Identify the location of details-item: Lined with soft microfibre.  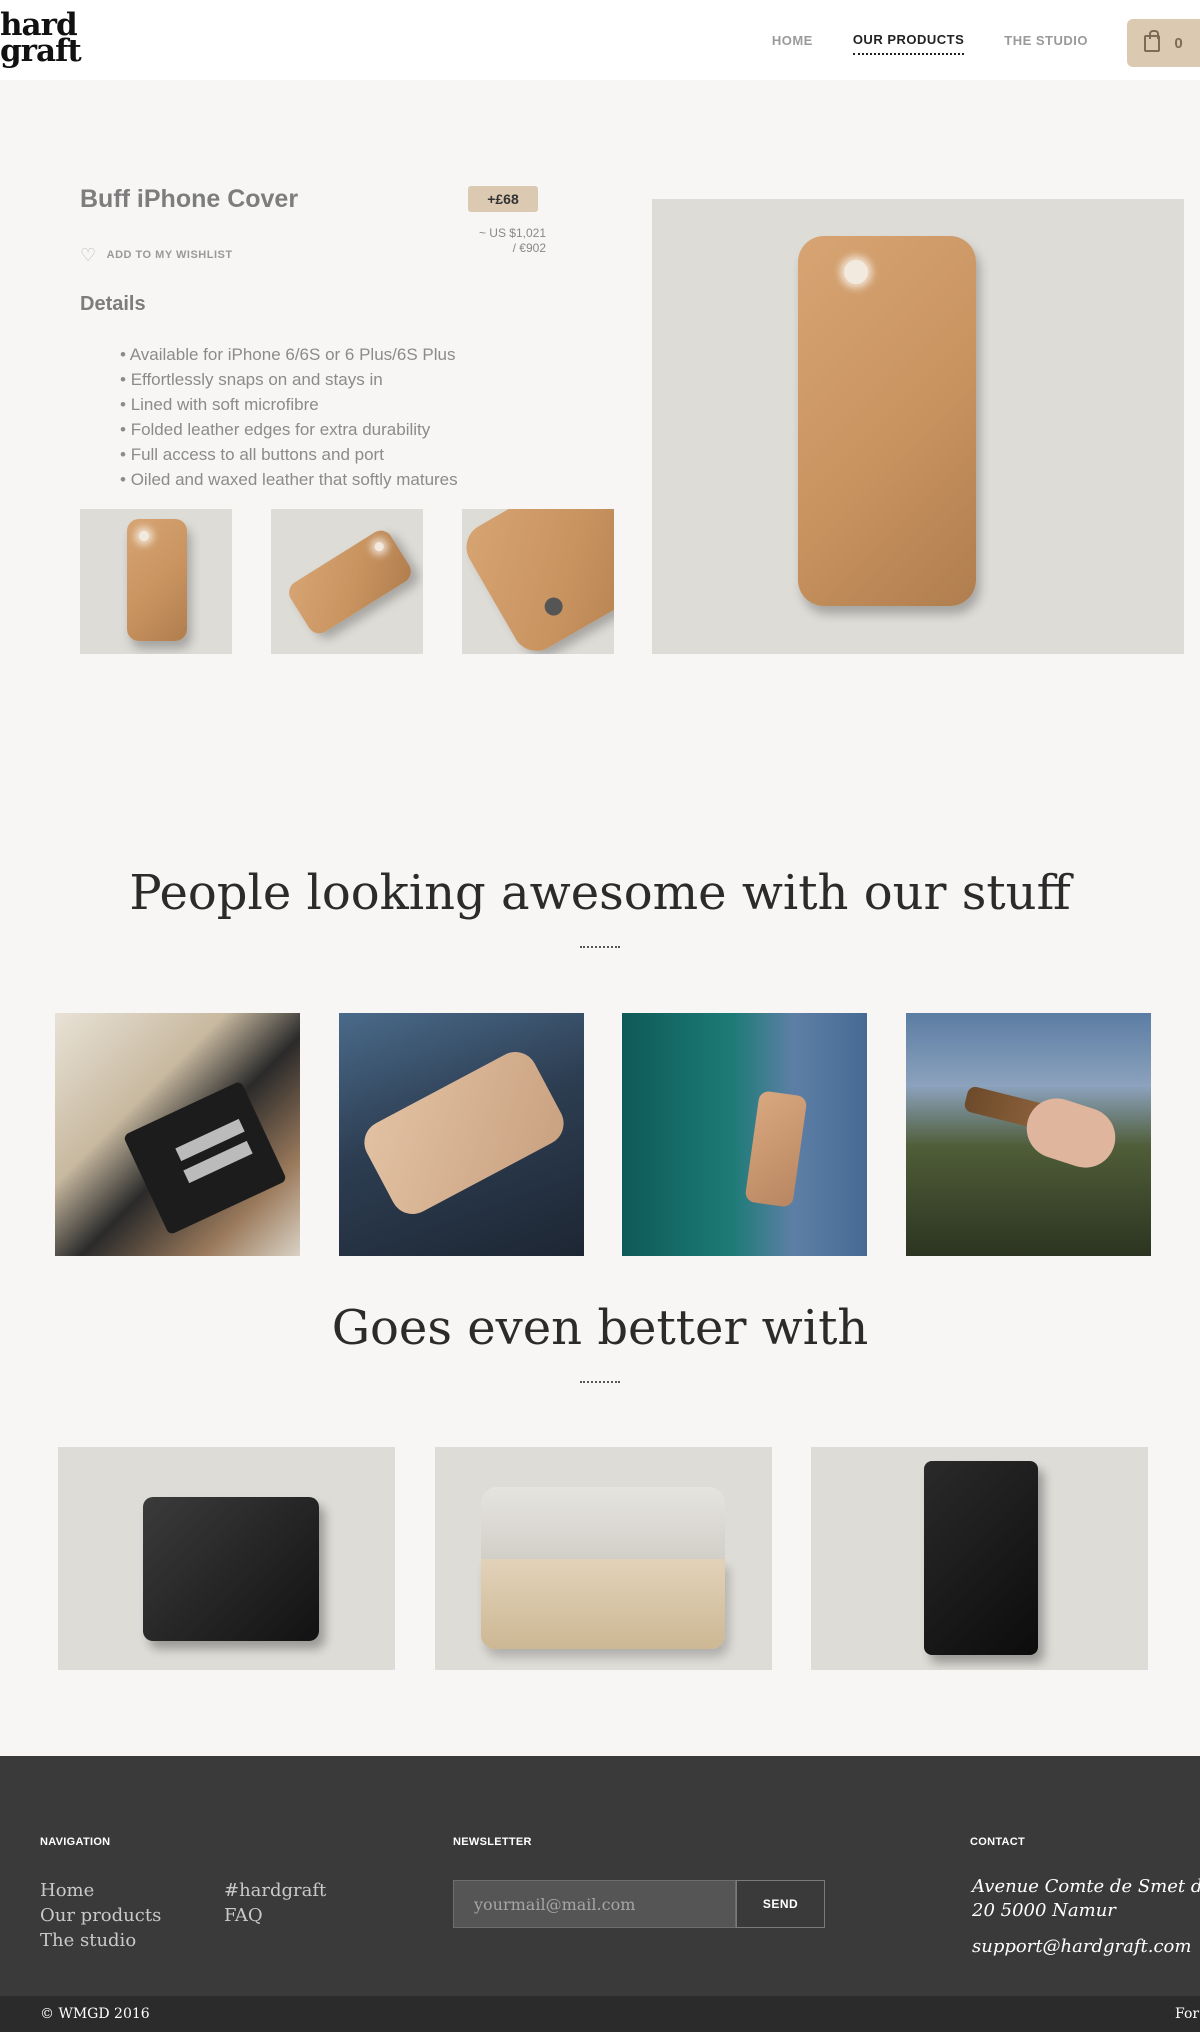
(289, 404).